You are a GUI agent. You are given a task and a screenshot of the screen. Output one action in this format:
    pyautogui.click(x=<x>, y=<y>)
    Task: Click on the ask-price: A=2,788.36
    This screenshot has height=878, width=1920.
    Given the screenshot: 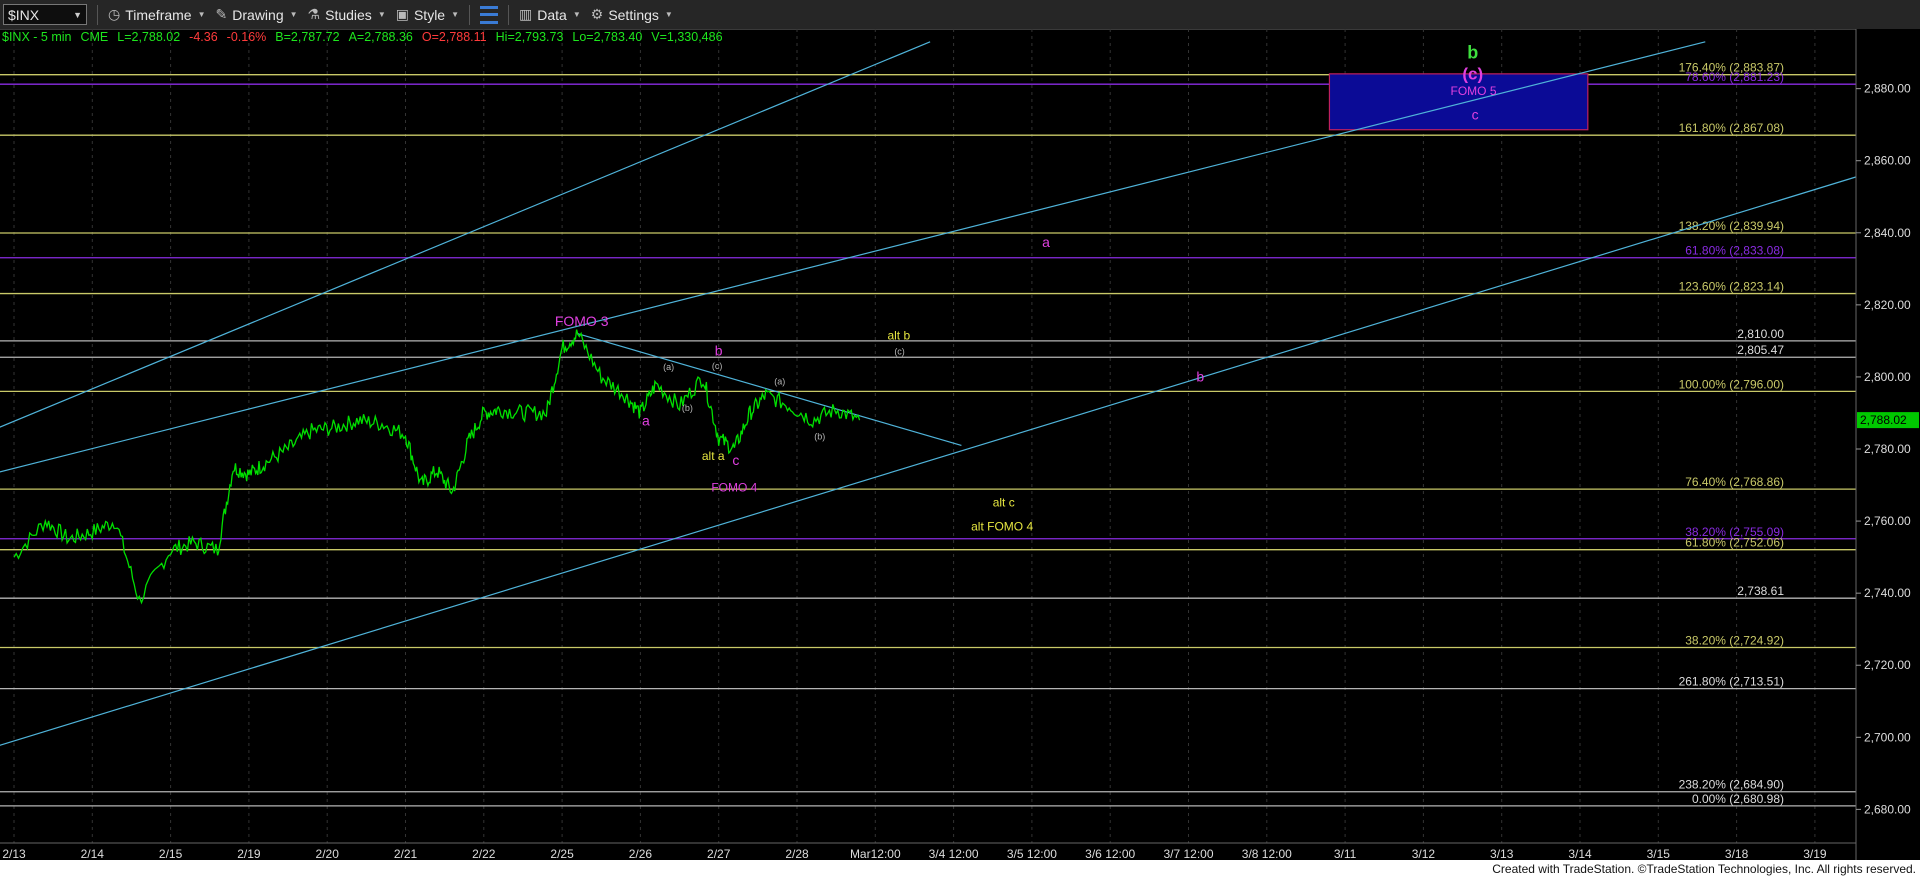 What is the action you would take?
    pyautogui.click(x=380, y=37)
    